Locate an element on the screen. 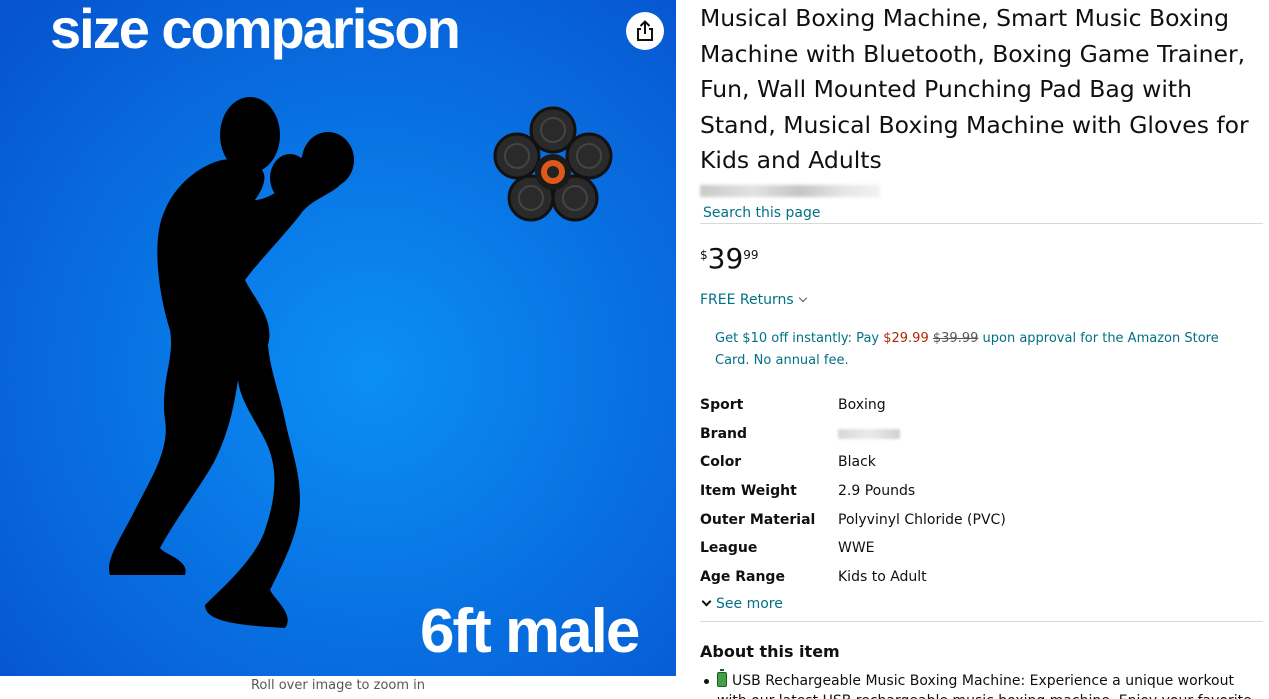 This screenshot has height=699, width=1269. spec-key: Sport is located at coordinates (722, 404).